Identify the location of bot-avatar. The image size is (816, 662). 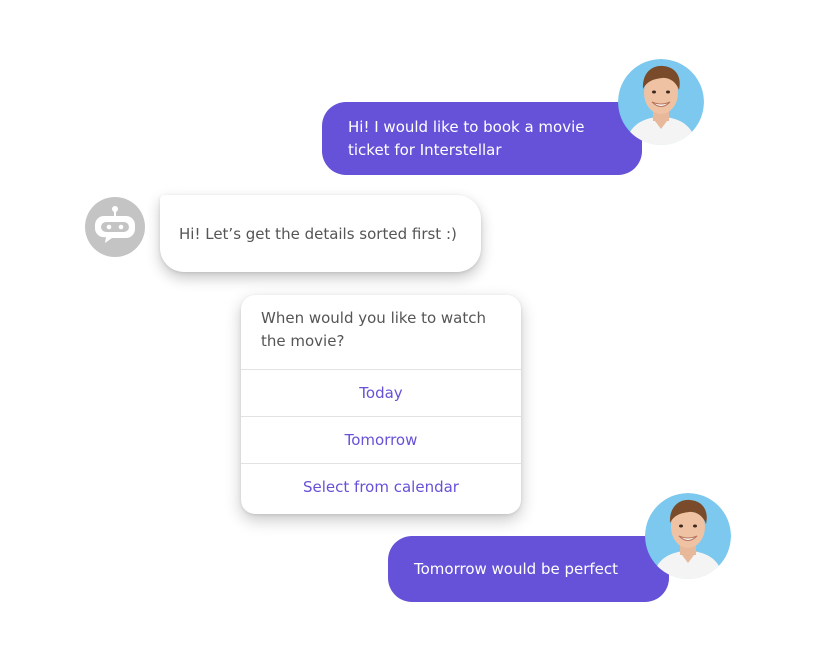
(115, 227).